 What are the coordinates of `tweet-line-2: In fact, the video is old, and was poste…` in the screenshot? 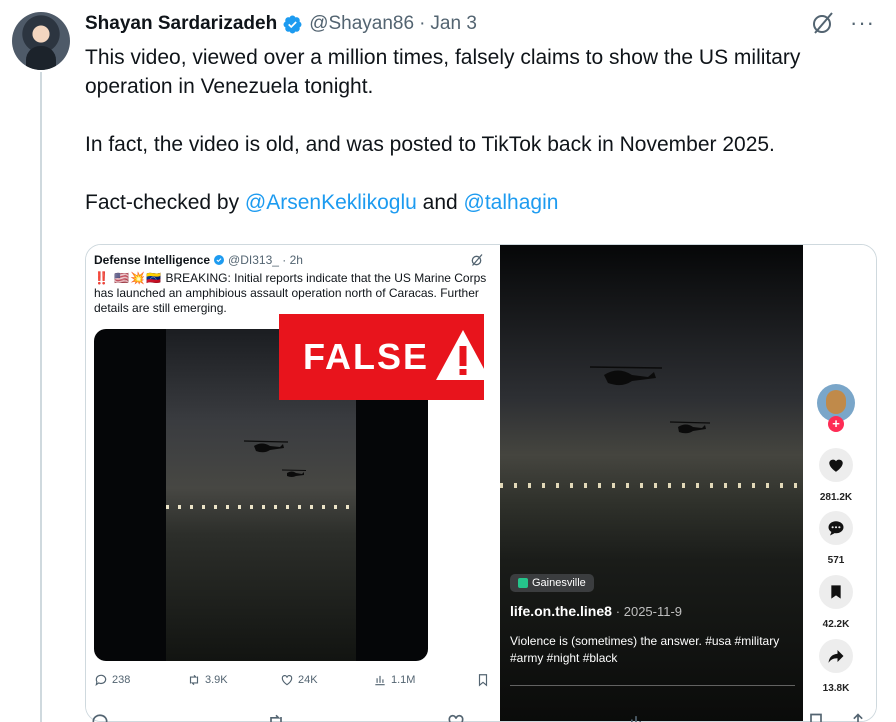 It's located at (430, 144).